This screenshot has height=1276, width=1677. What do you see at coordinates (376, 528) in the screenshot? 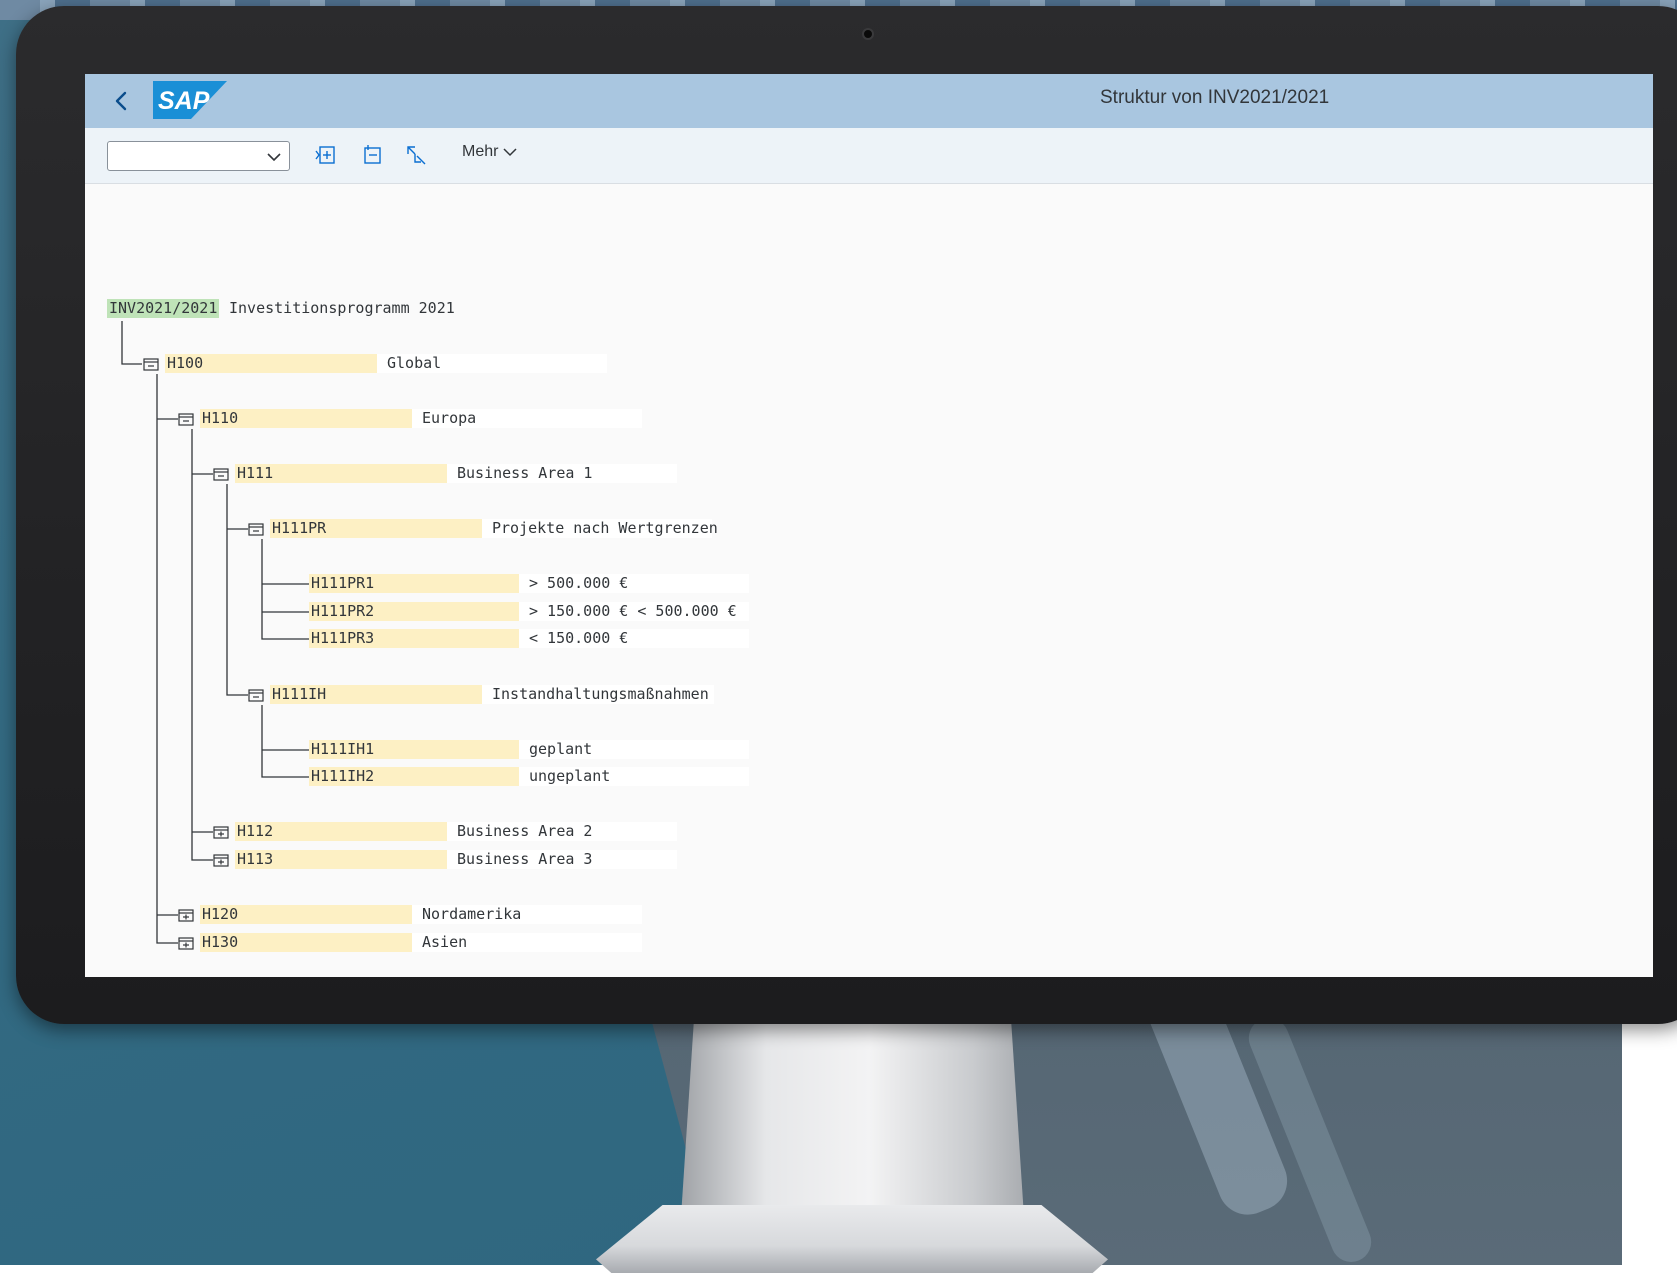
I see `tree-node-id: H111PR` at bounding box center [376, 528].